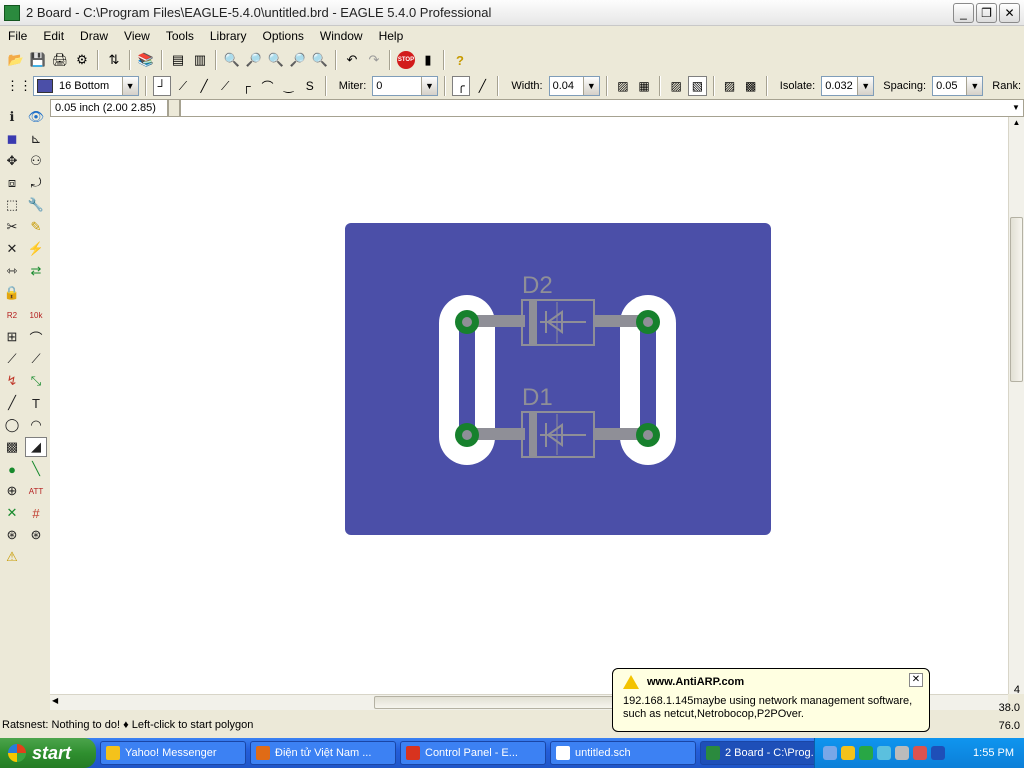  I want to click on delete-x-tool: ✕, so click(12, 249).